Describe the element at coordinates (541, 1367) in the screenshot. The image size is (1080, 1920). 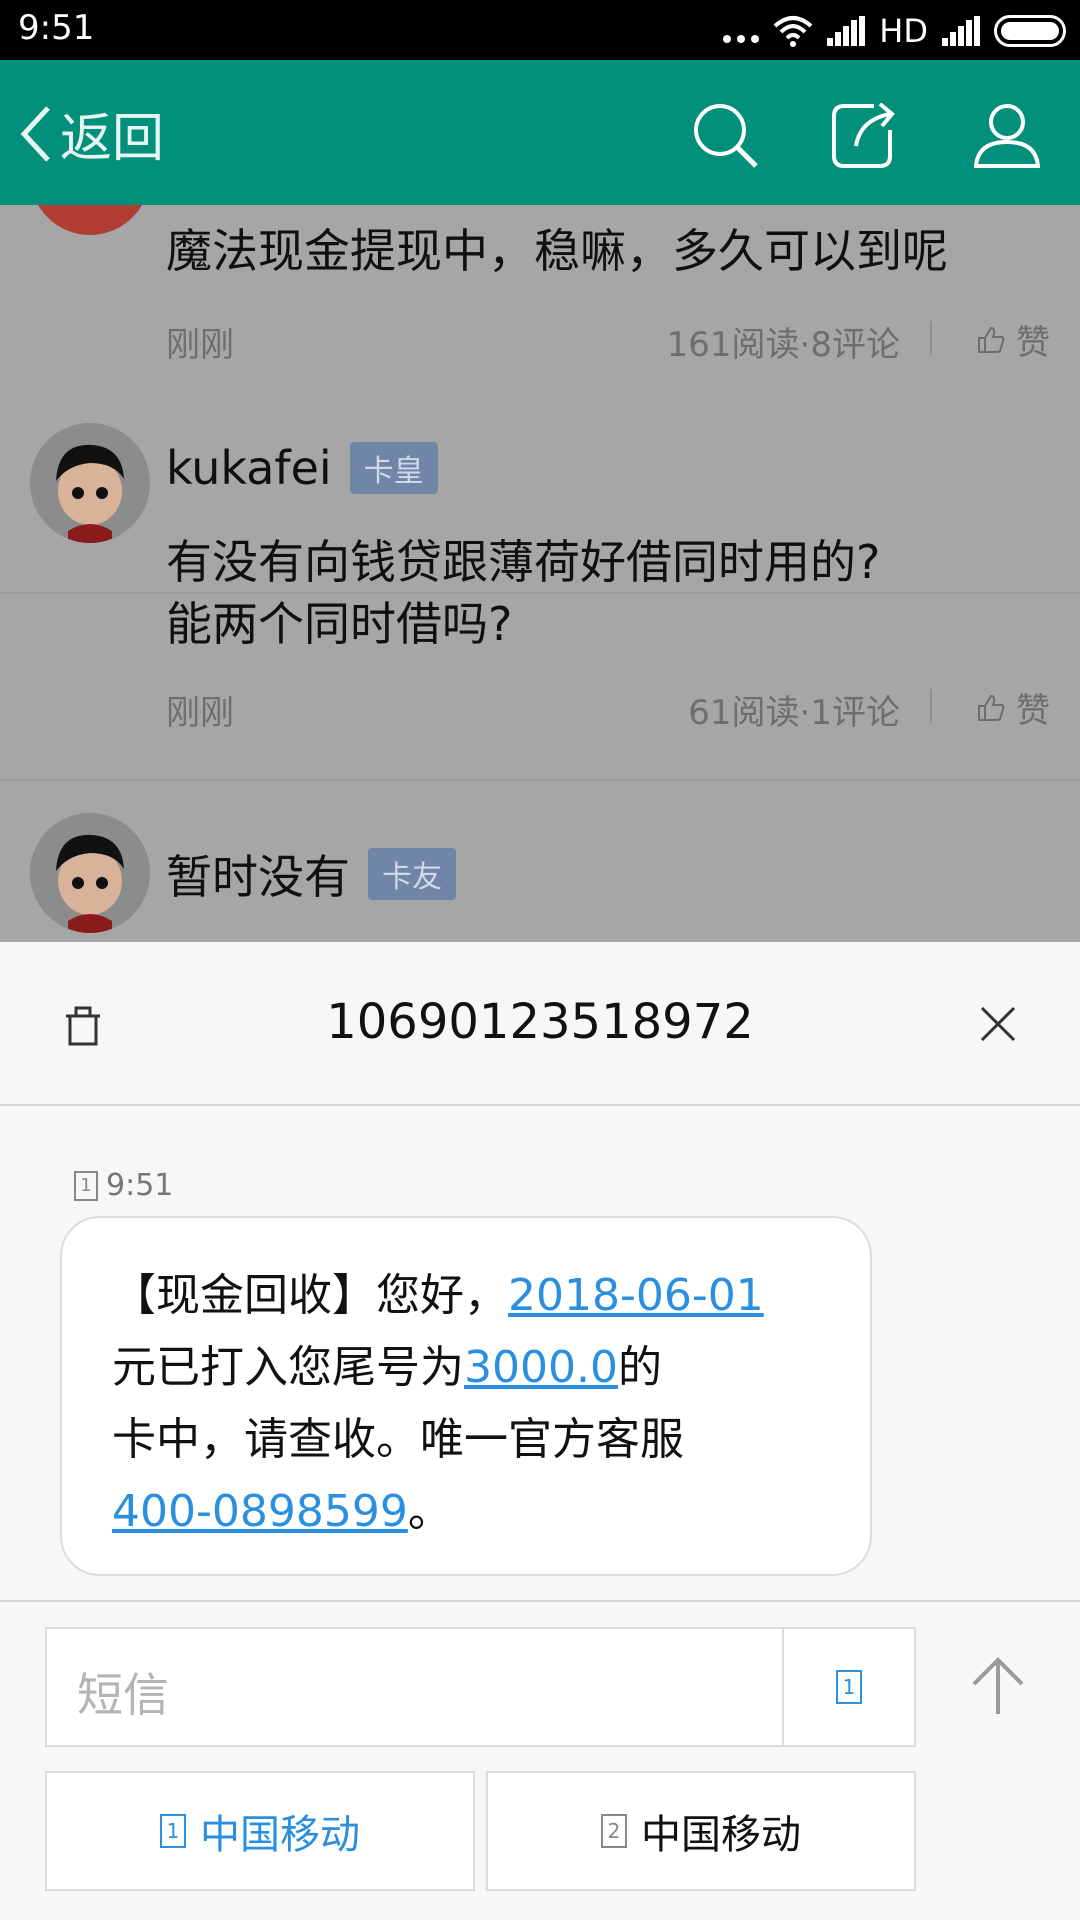
I see `message-link-amount: 3000.0` at that location.